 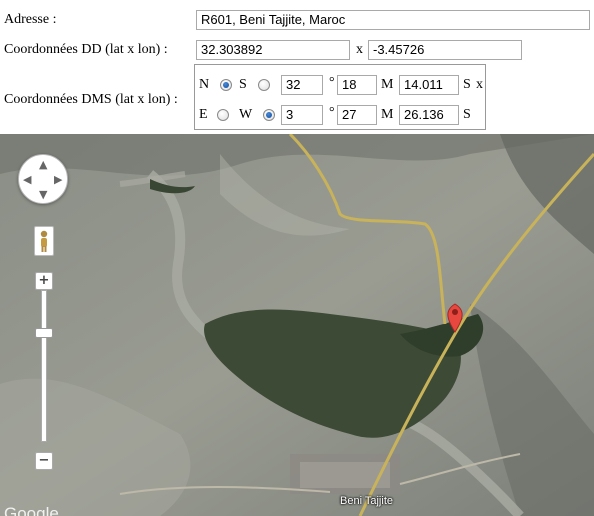 What do you see at coordinates (44, 366) in the screenshot?
I see `zoom-slider-track` at bounding box center [44, 366].